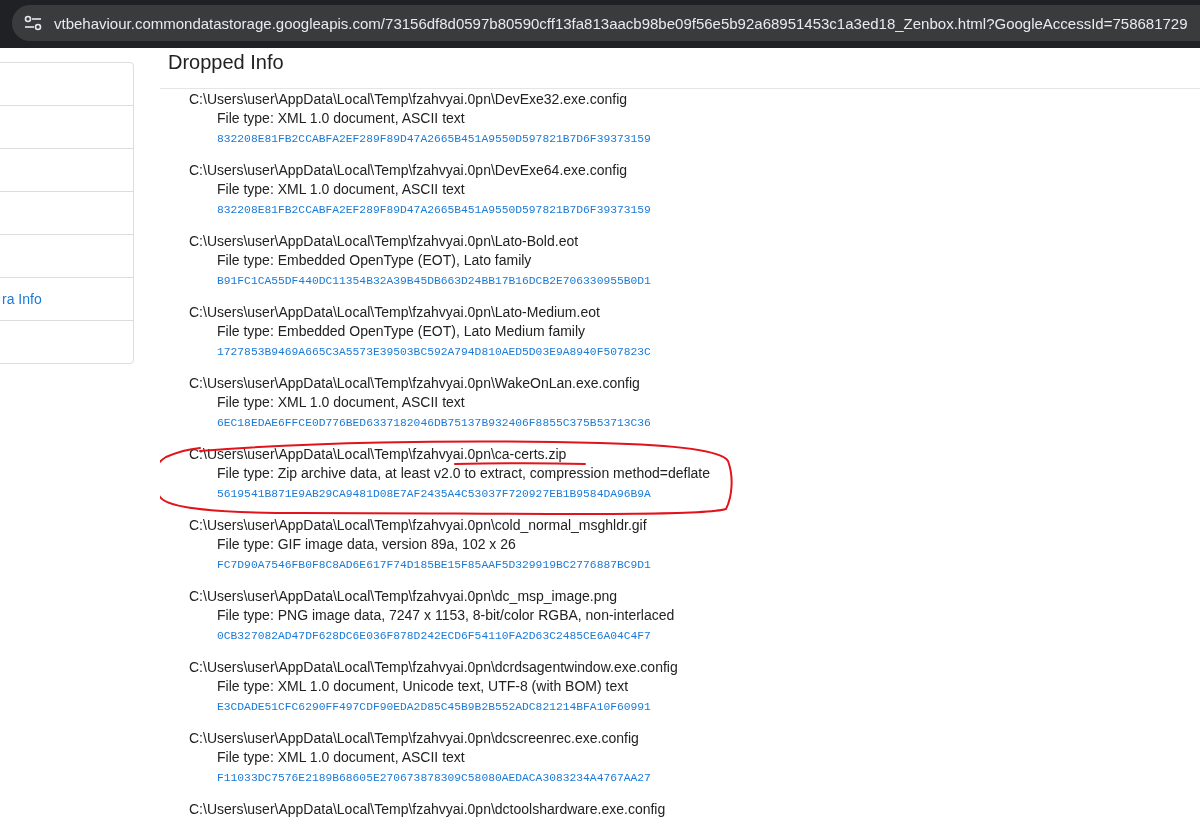 This screenshot has width=1200, height=827. Describe the element at coordinates (366, 544) in the screenshot. I see `file-type: File type: GIF image data, version 89a, 102 x 26` at that location.